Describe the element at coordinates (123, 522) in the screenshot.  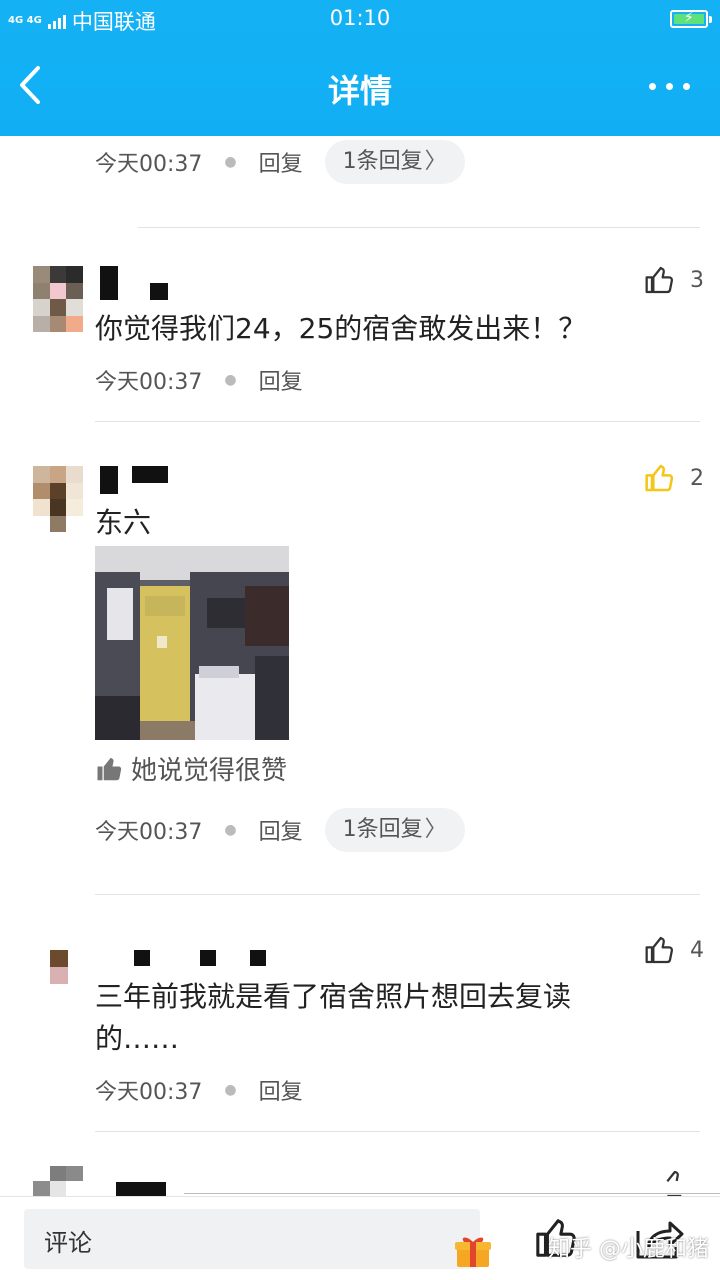
I see `comment-text: 东六` at that location.